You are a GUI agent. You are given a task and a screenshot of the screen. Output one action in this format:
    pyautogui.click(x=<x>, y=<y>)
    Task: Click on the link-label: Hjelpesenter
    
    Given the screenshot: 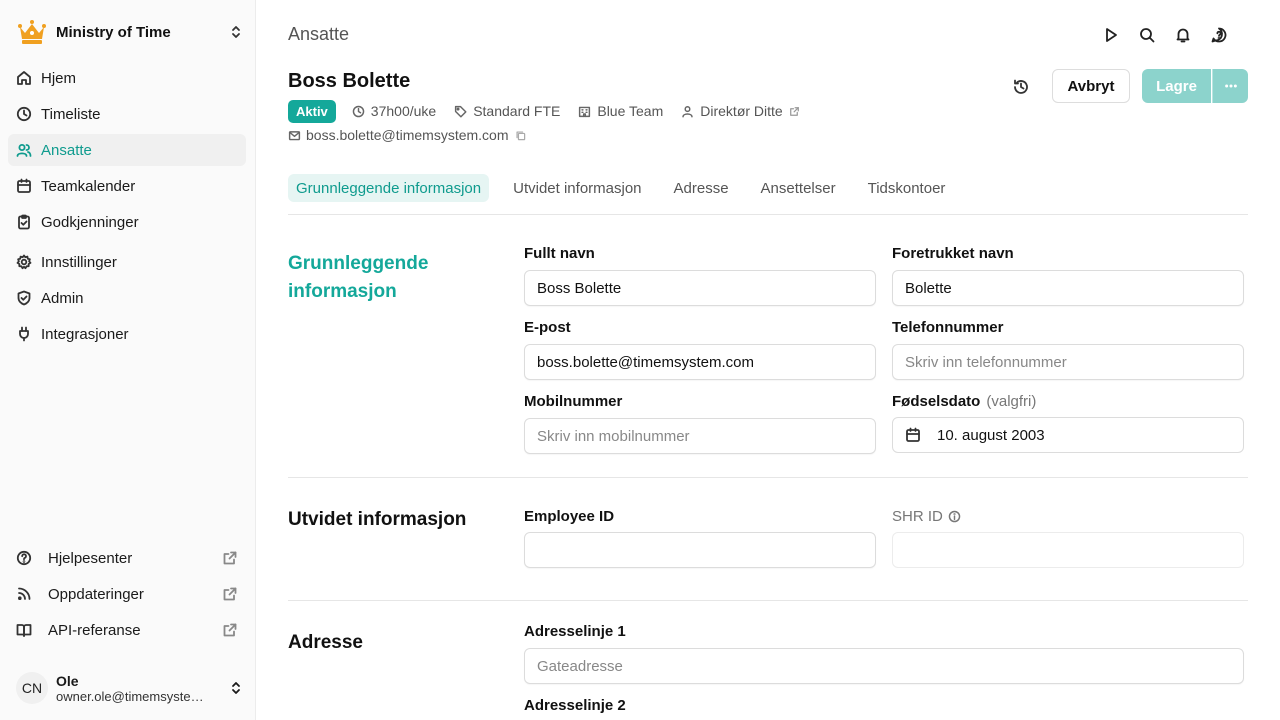 What is the action you would take?
    pyautogui.click(x=90, y=558)
    